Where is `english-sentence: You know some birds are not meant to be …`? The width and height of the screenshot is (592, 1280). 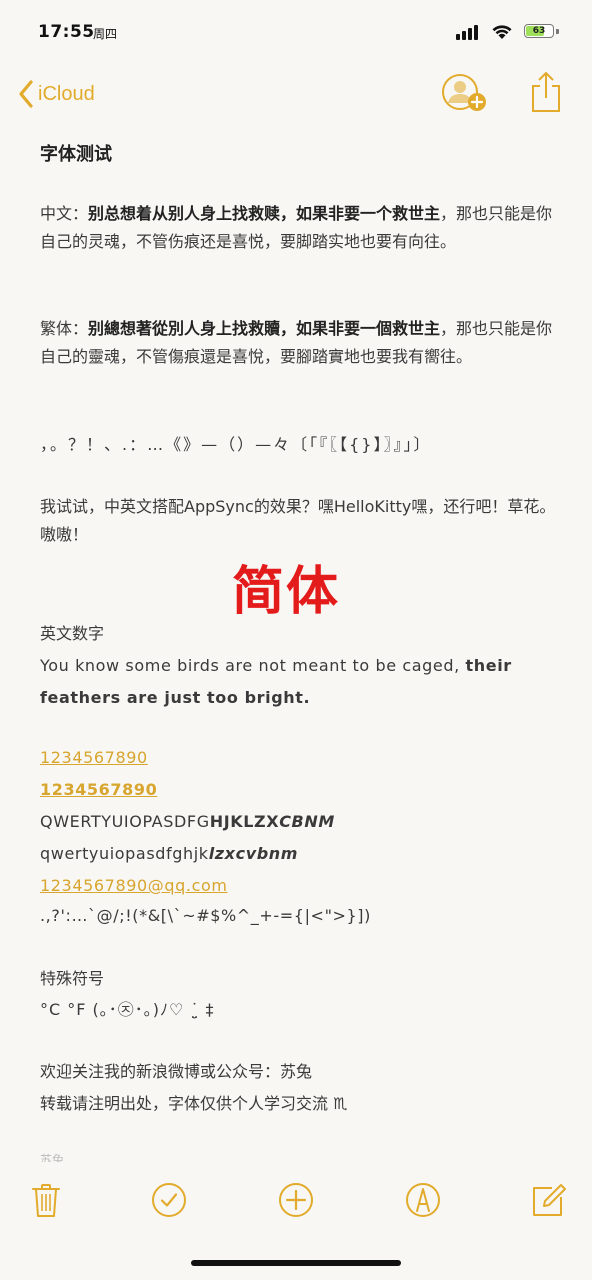
english-sentence: You know some birds are not meant to be … is located at coordinates (300, 682).